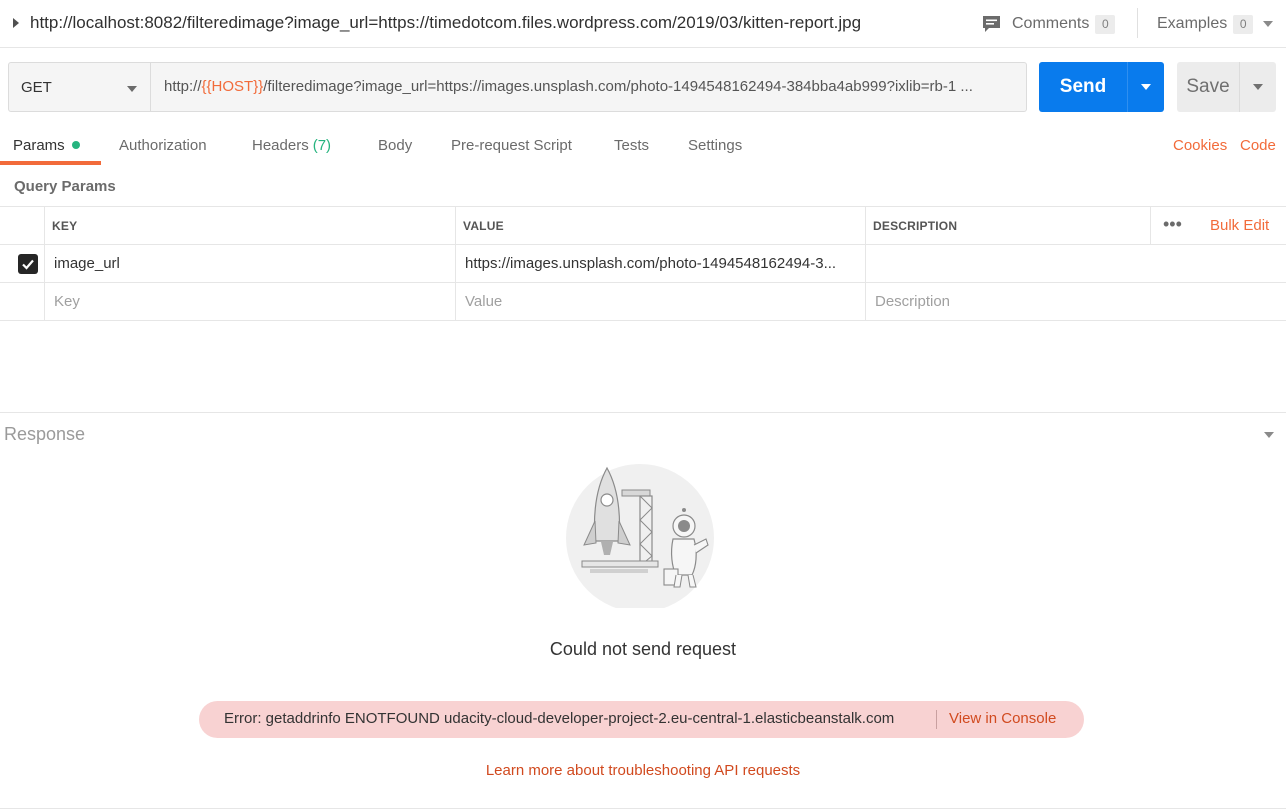  What do you see at coordinates (913, 301) in the screenshot?
I see `description-placeholder: Description` at bounding box center [913, 301].